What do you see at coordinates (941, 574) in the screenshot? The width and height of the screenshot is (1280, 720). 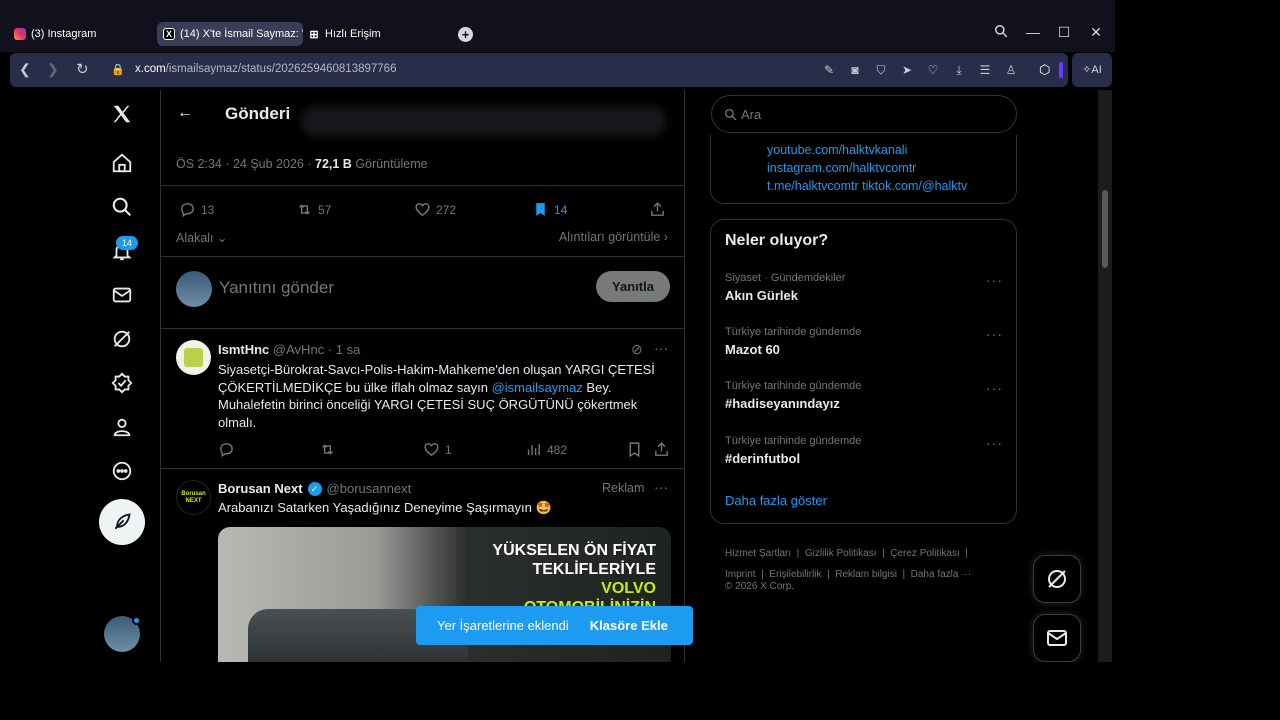 I see `footer-link: Daha fazla ···` at bounding box center [941, 574].